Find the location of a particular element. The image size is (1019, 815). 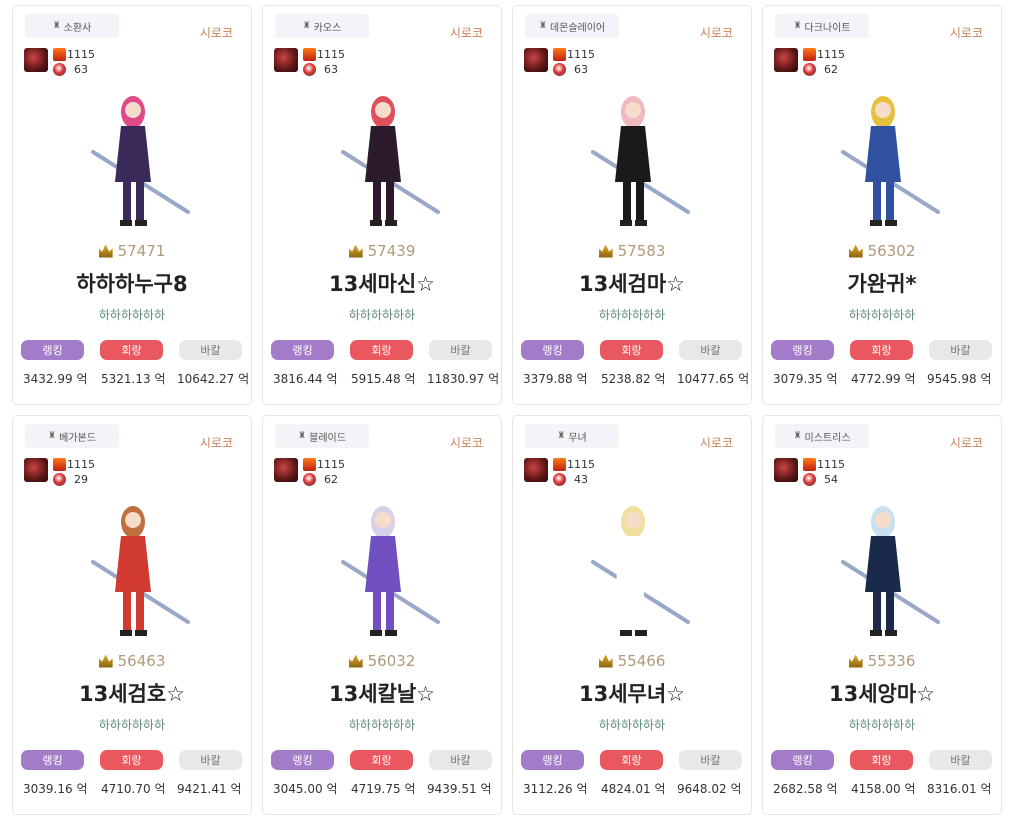

fame-score: 55466 is located at coordinates (632, 661).